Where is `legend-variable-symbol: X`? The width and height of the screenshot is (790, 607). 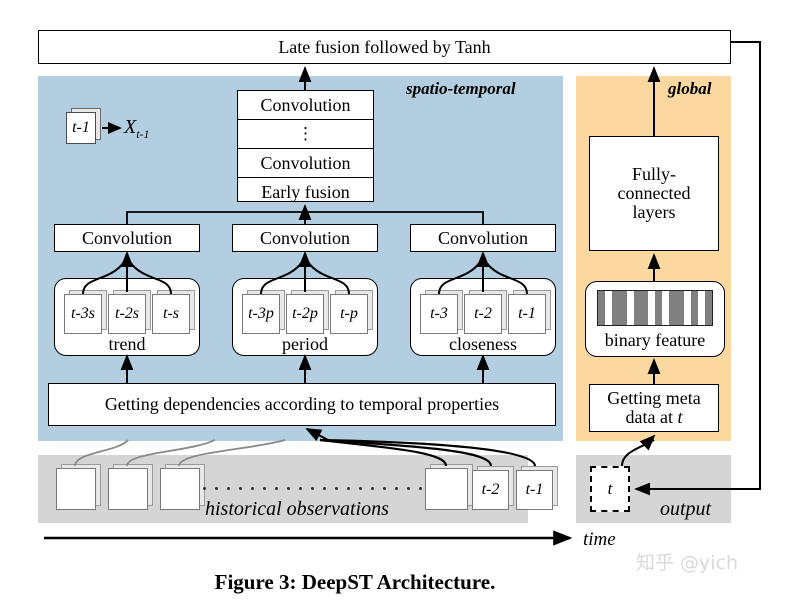 legend-variable-symbol: X is located at coordinates (130, 127).